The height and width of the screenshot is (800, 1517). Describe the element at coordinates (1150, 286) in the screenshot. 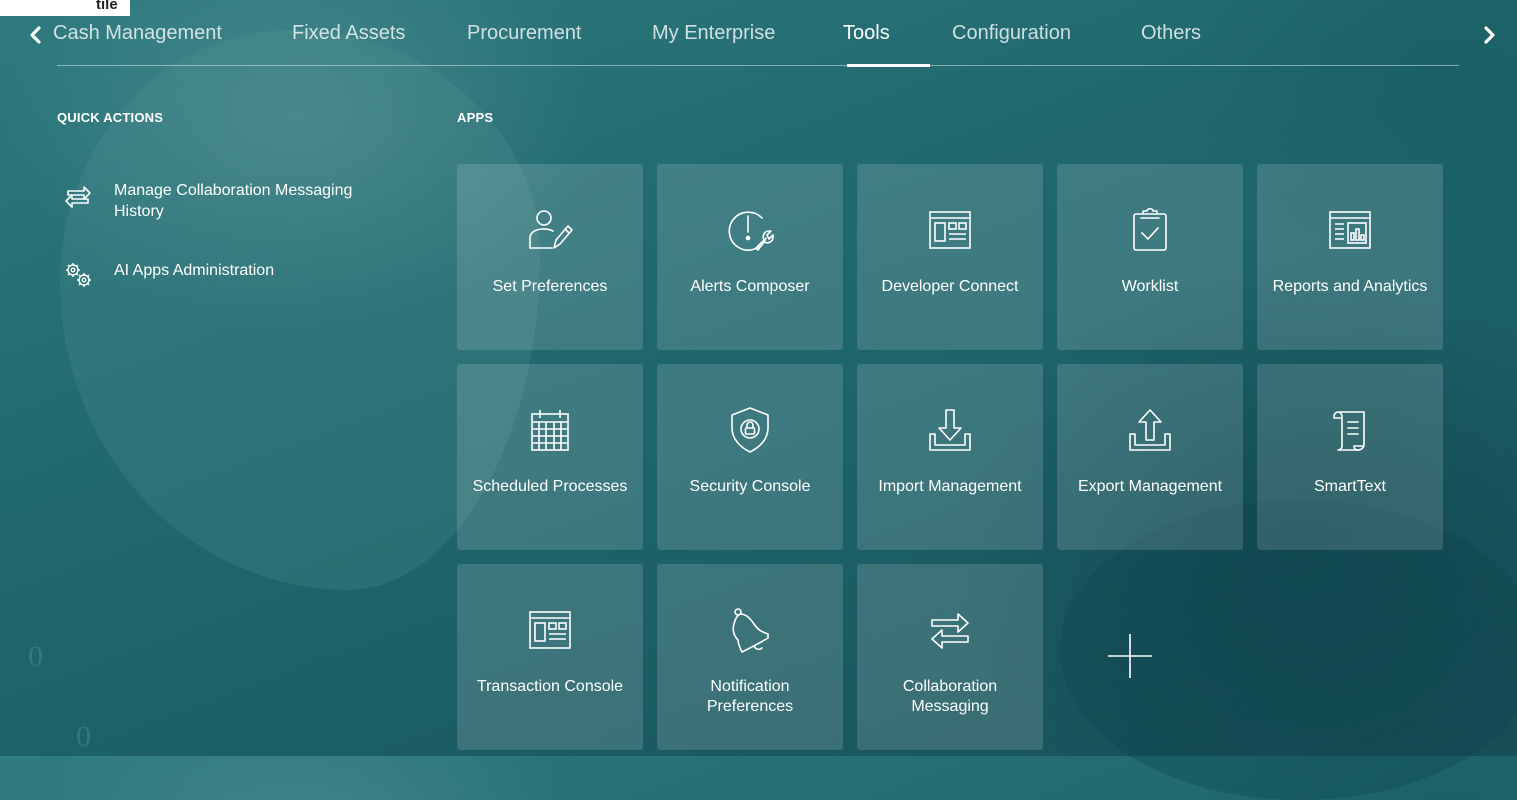

I see `app-tile-label: Worklist` at that location.